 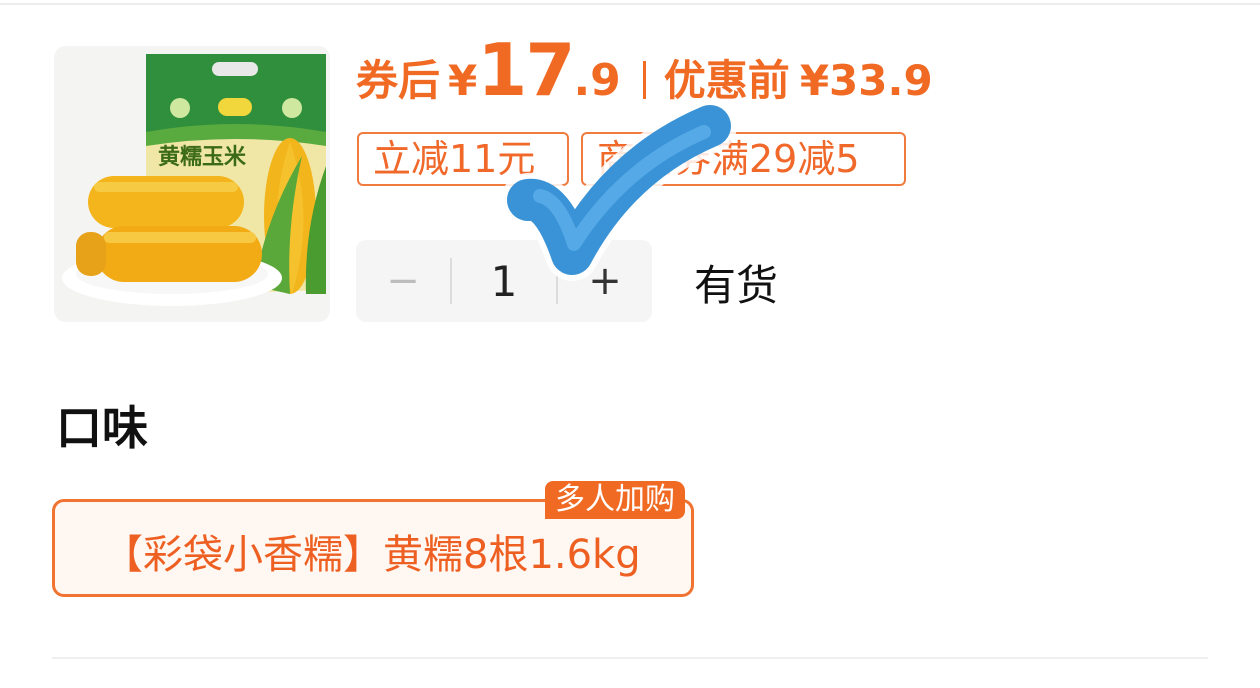 What do you see at coordinates (630, 4) in the screenshot?
I see `top-divider` at bounding box center [630, 4].